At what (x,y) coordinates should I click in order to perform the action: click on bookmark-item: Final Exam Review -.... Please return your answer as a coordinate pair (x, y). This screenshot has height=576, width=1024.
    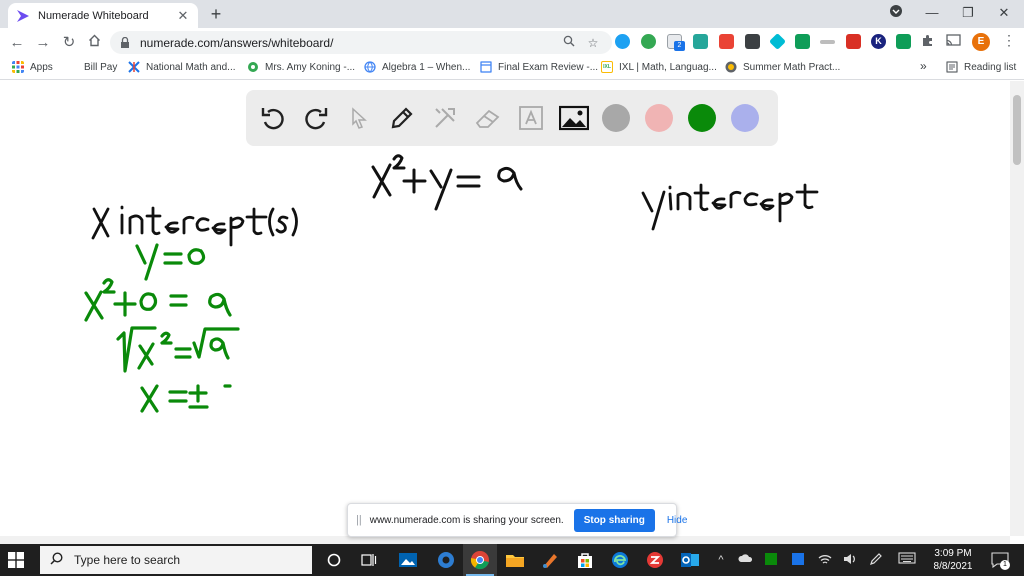
    Looking at the image, I should click on (539, 67).